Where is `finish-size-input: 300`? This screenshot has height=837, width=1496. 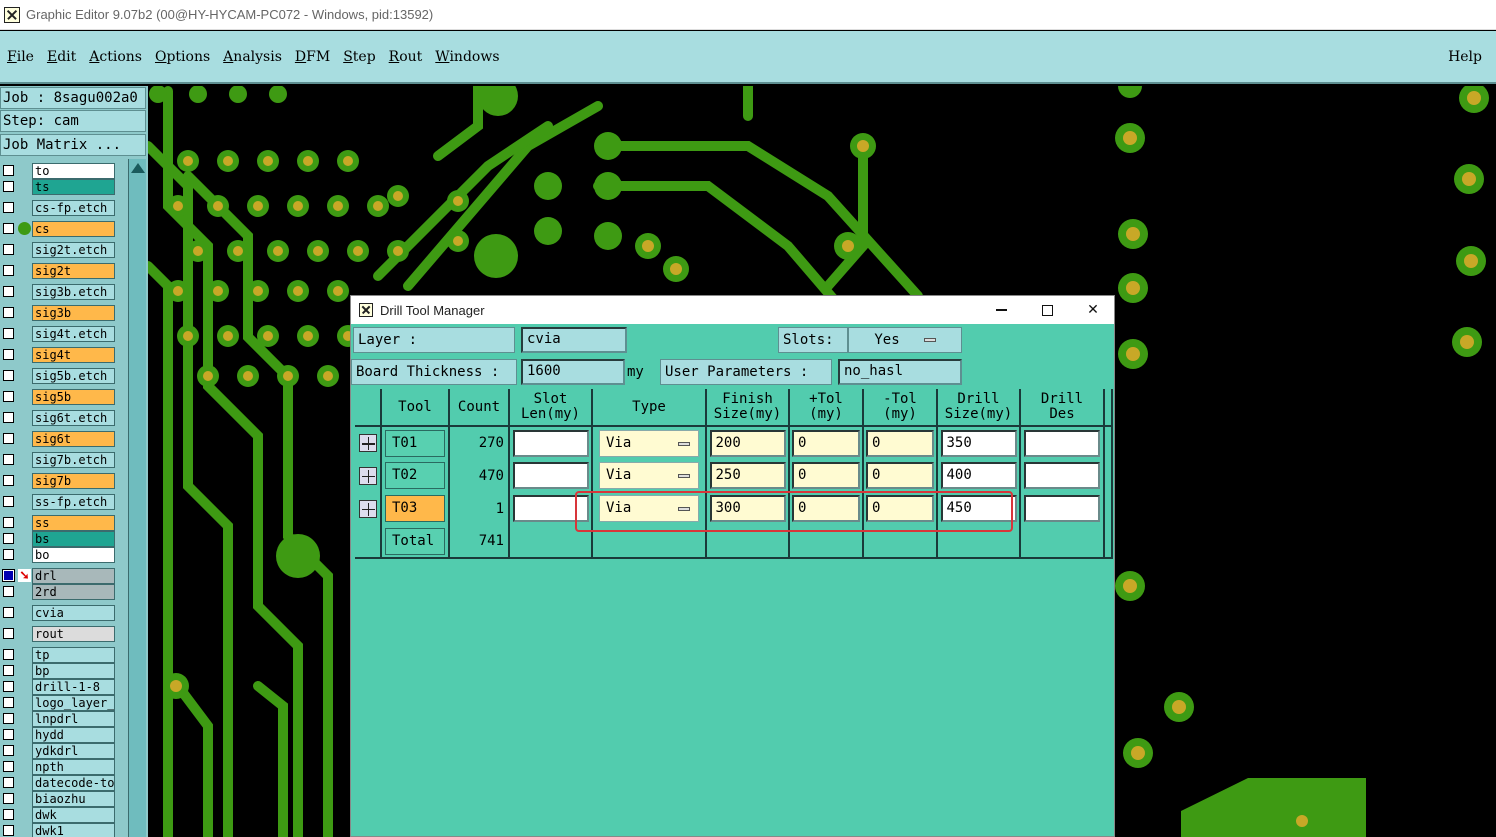
finish-size-input: 300 is located at coordinates (747, 508).